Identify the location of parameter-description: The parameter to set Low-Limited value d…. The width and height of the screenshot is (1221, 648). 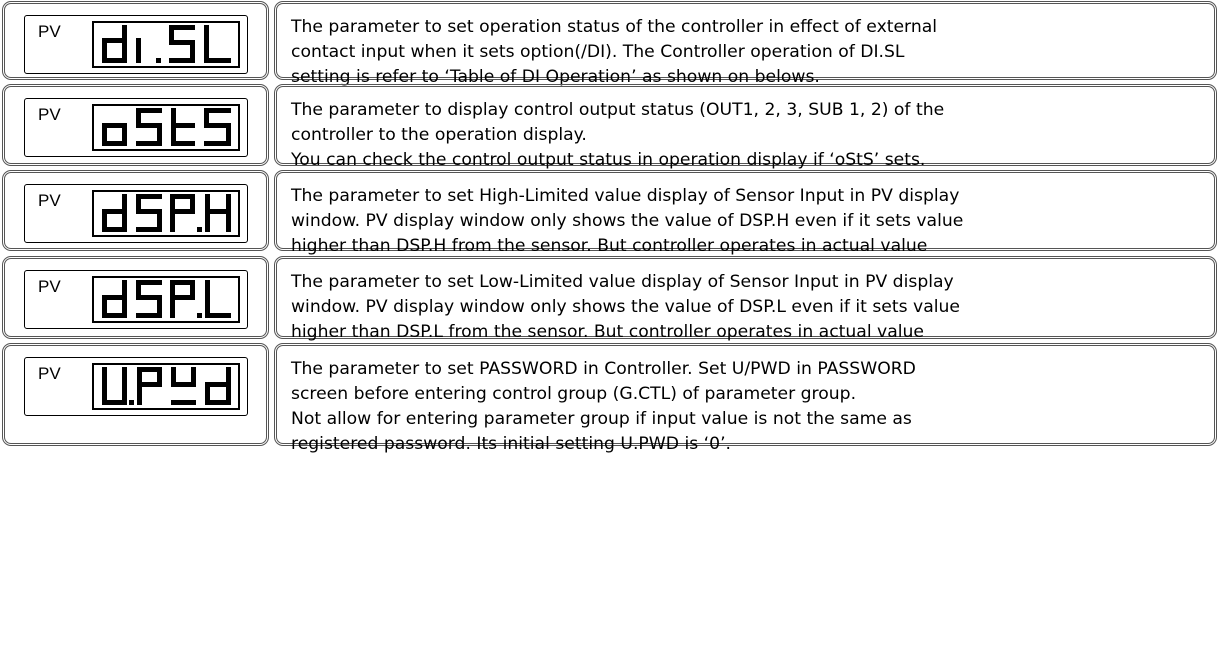
(745, 307).